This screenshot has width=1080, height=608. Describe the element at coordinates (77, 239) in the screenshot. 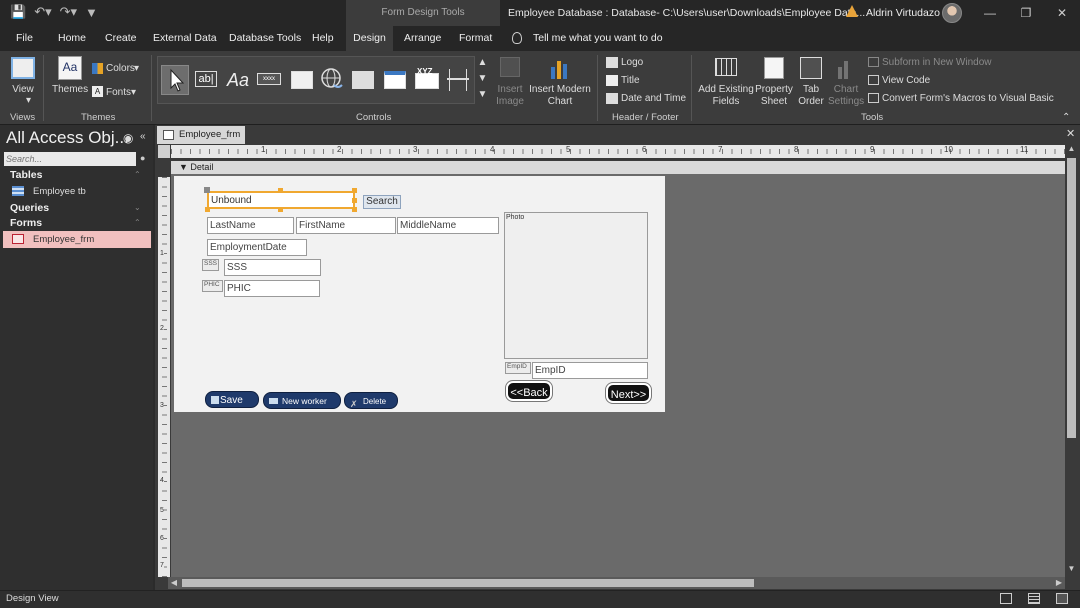

I see `nav-item-employee-frm: Employee_frm` at that location.